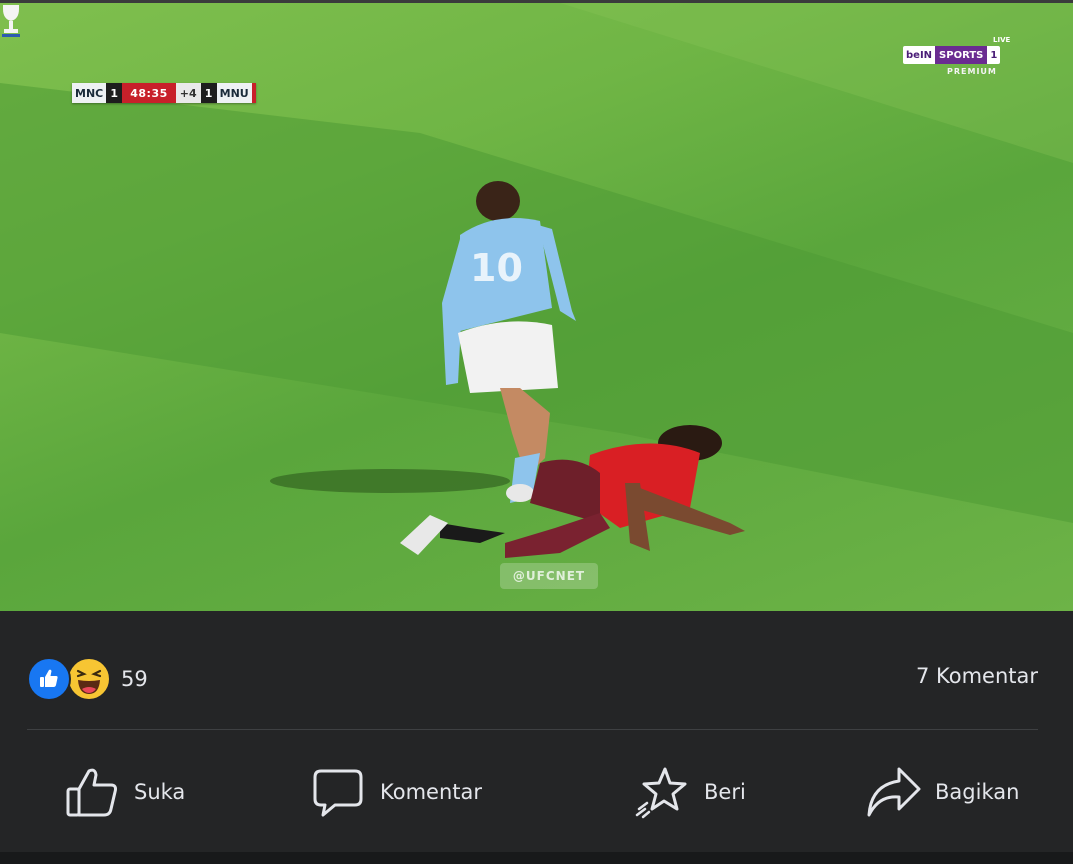 The image size is (1073, 864). I want to click on like-reaction-icon, so click(49, 679).